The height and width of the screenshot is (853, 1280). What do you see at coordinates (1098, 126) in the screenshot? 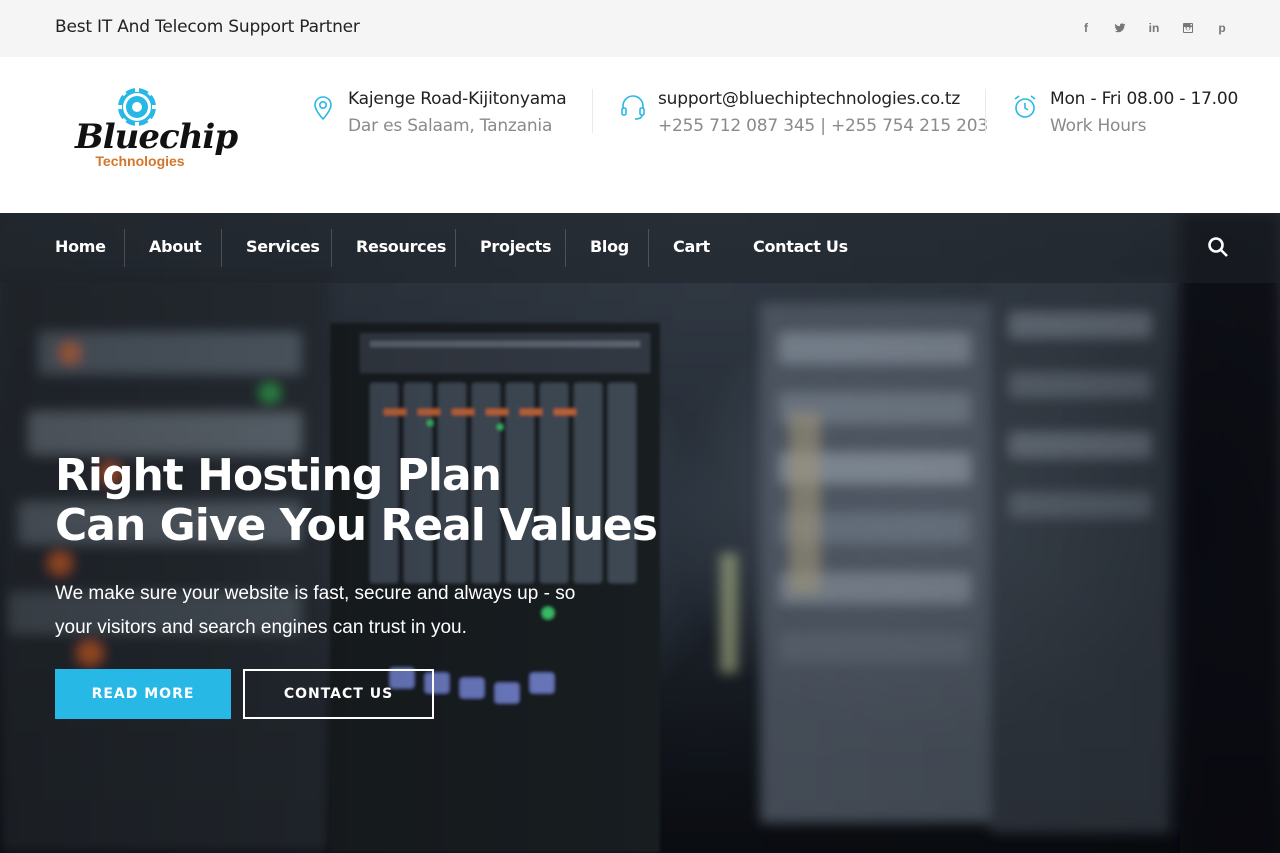
I see `hours-line2: Work Hours` at bounding box center [1098, 126].